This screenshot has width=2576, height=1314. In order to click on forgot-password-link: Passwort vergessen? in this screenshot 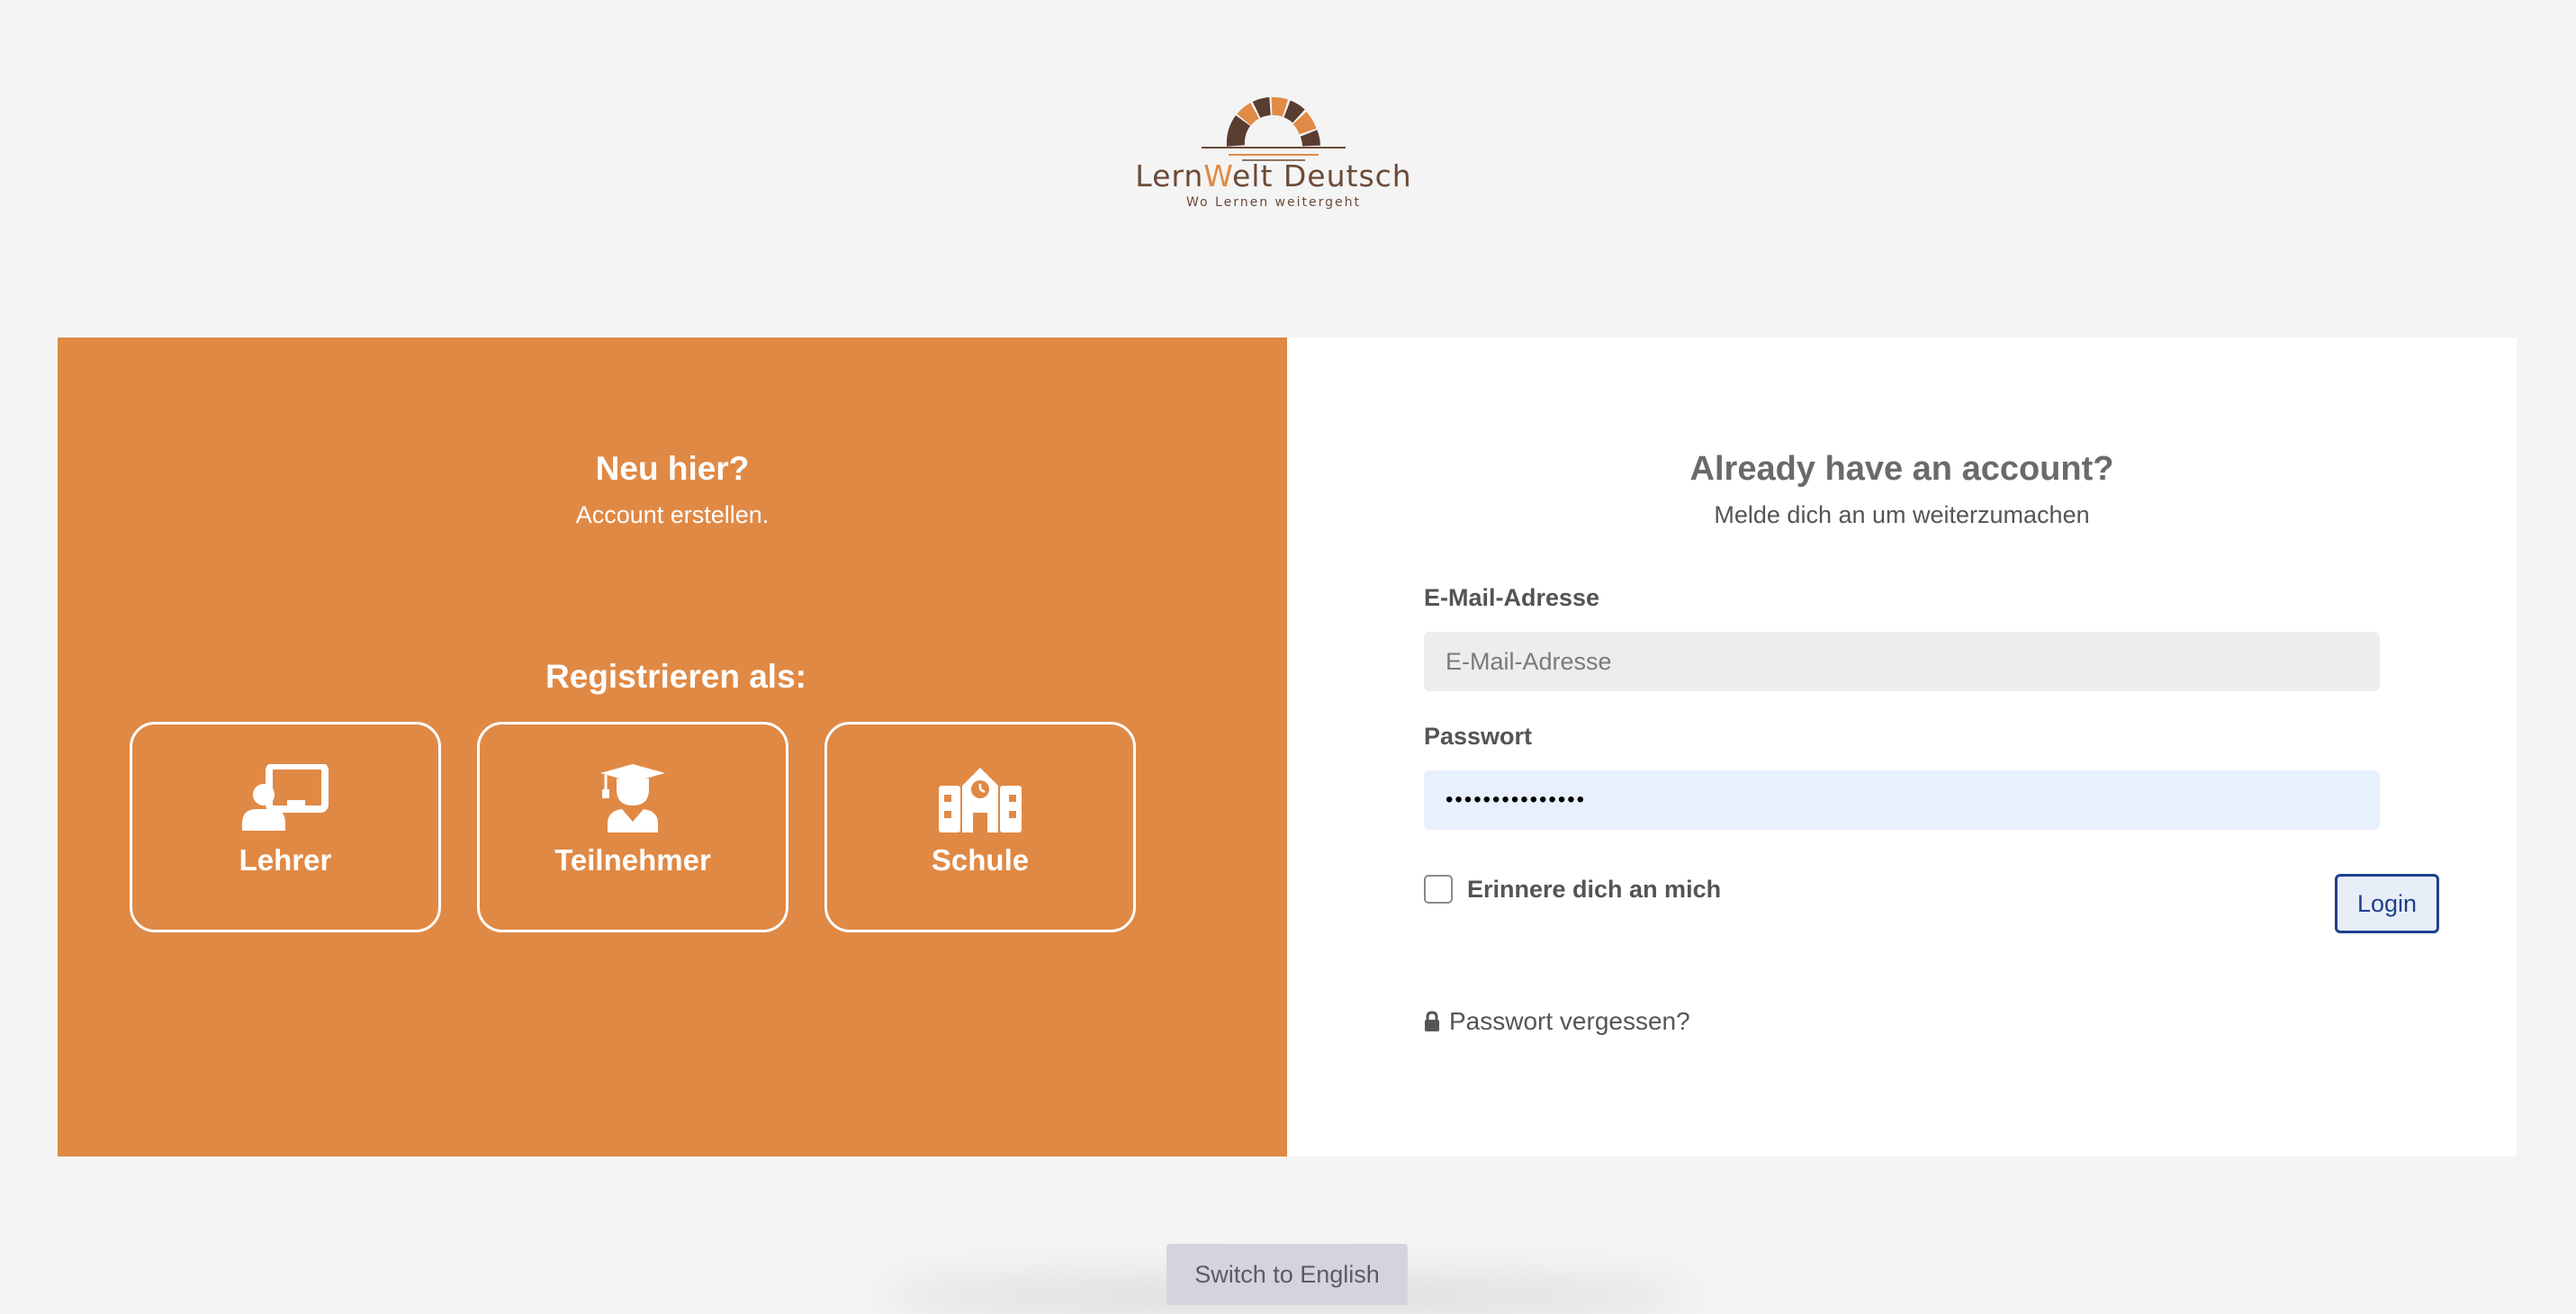, I will do `click(1557, 1021)`.